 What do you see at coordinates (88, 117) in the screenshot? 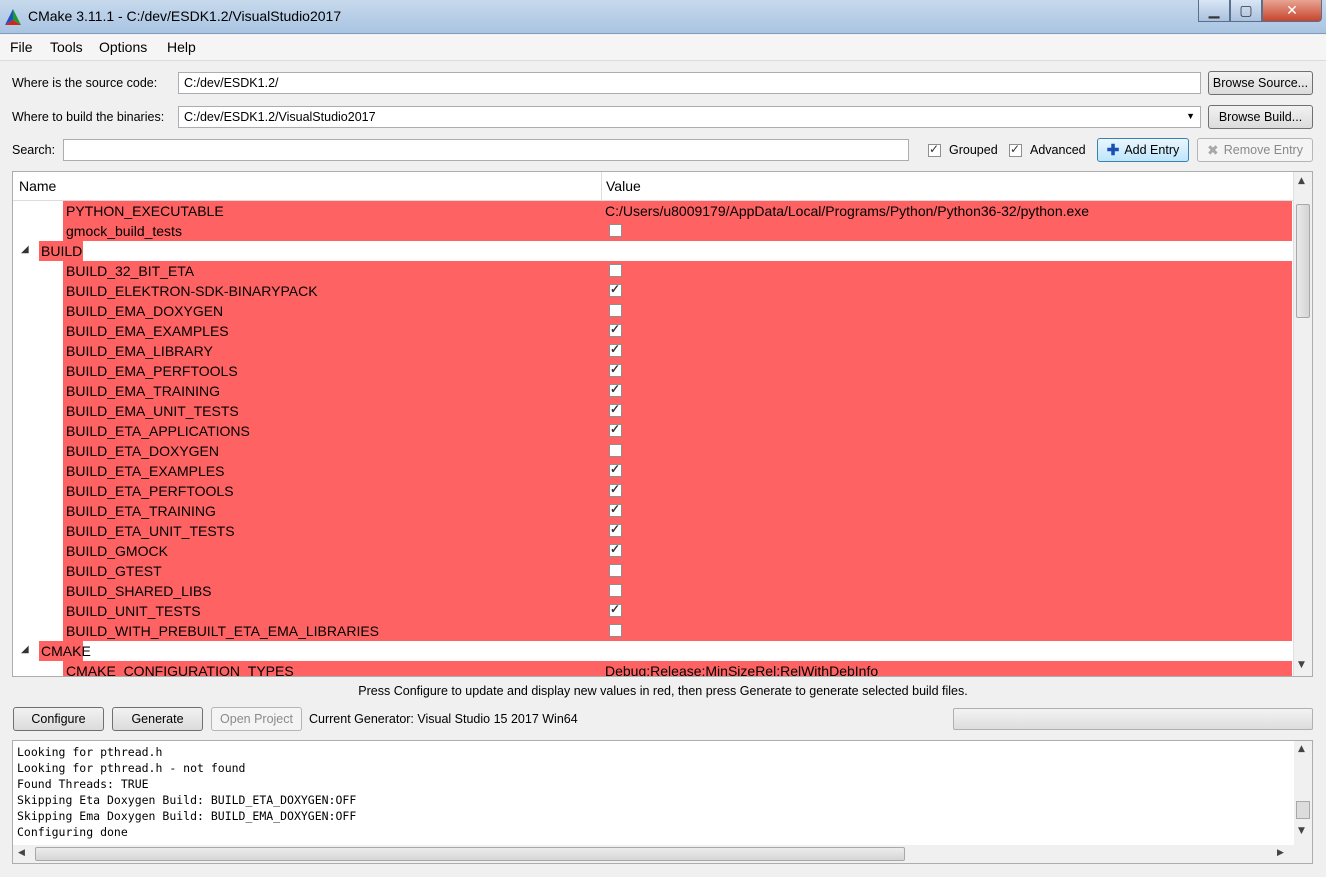
I see `build-label: Where to build the binaries:` at bounding box center [88, 117].